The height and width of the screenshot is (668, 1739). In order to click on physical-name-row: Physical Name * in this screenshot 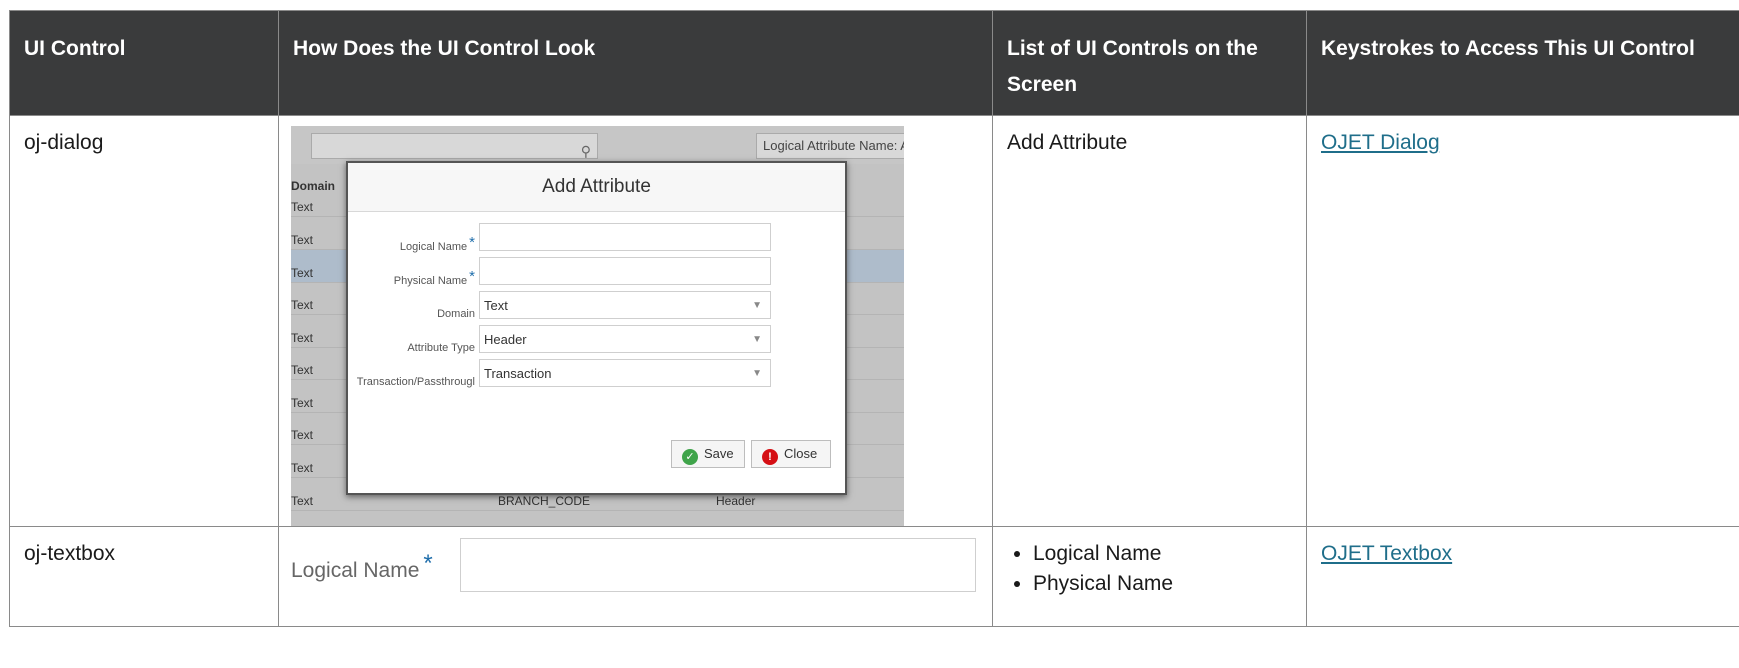, I will do `click(596, 272)`.